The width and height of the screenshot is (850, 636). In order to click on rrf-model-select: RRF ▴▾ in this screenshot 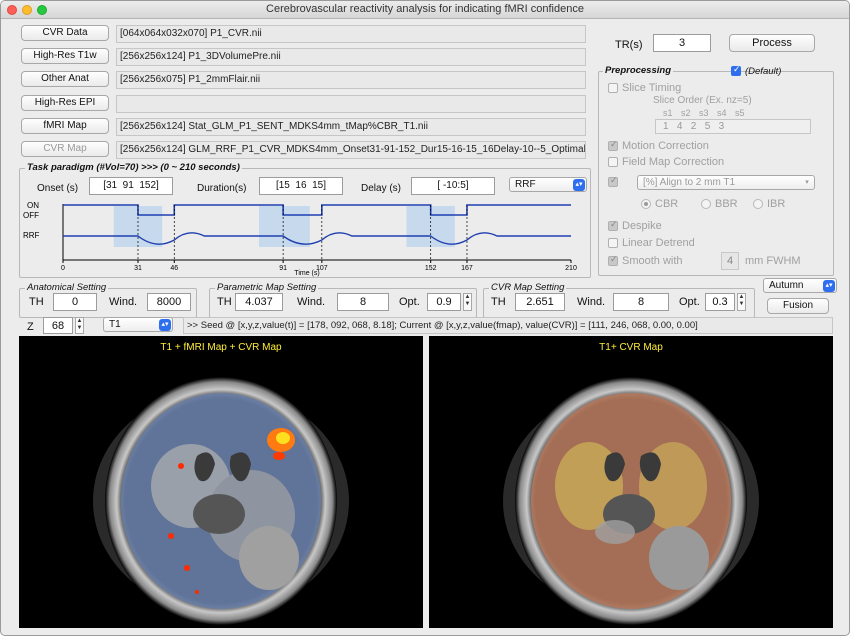, I will do `click(548, 184)`.